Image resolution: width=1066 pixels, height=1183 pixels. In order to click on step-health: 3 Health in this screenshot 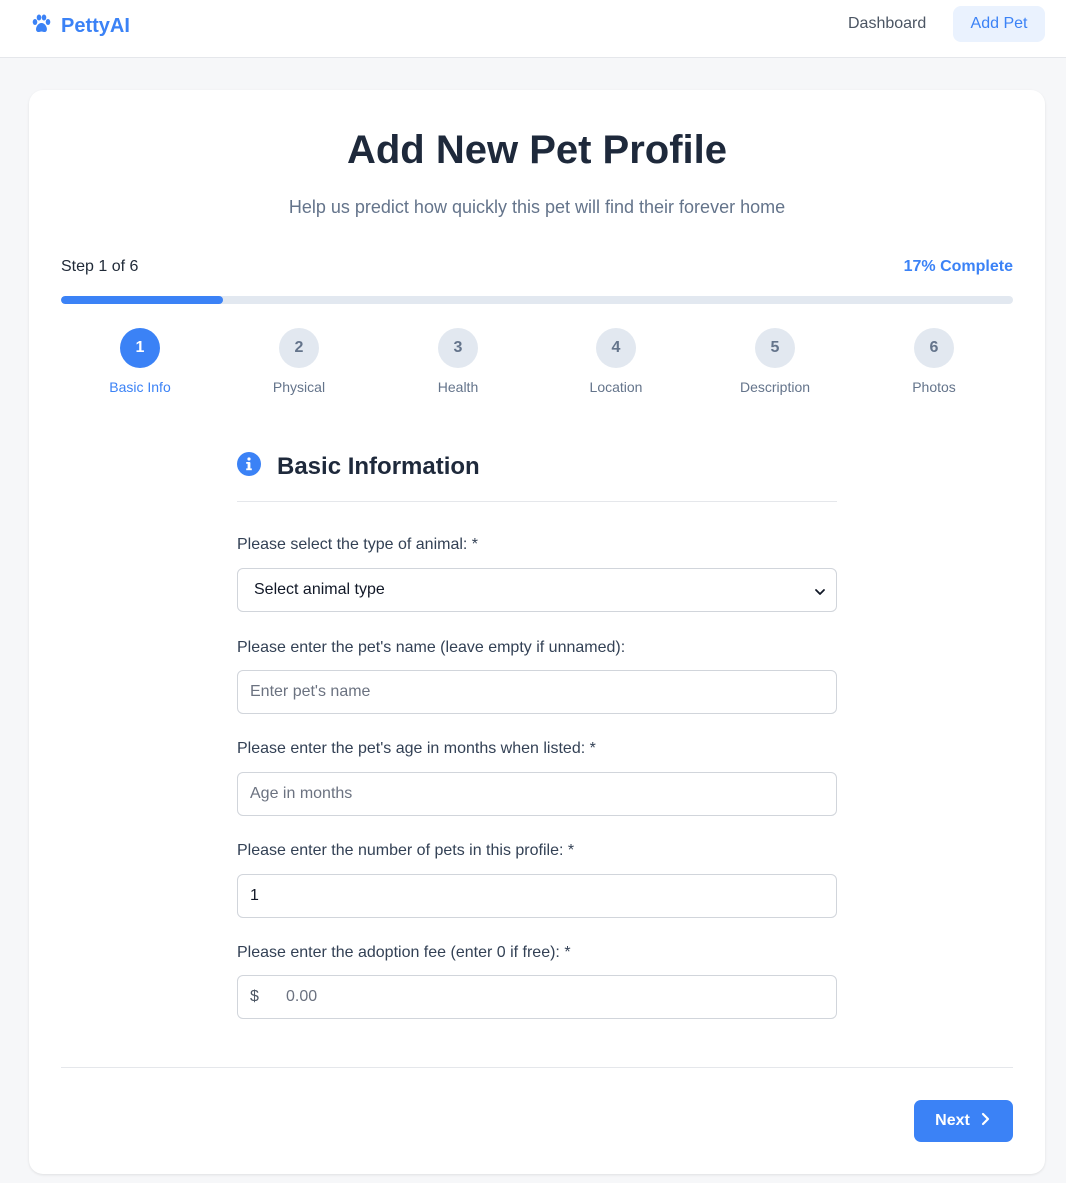, I will do `click(458, 361)`.